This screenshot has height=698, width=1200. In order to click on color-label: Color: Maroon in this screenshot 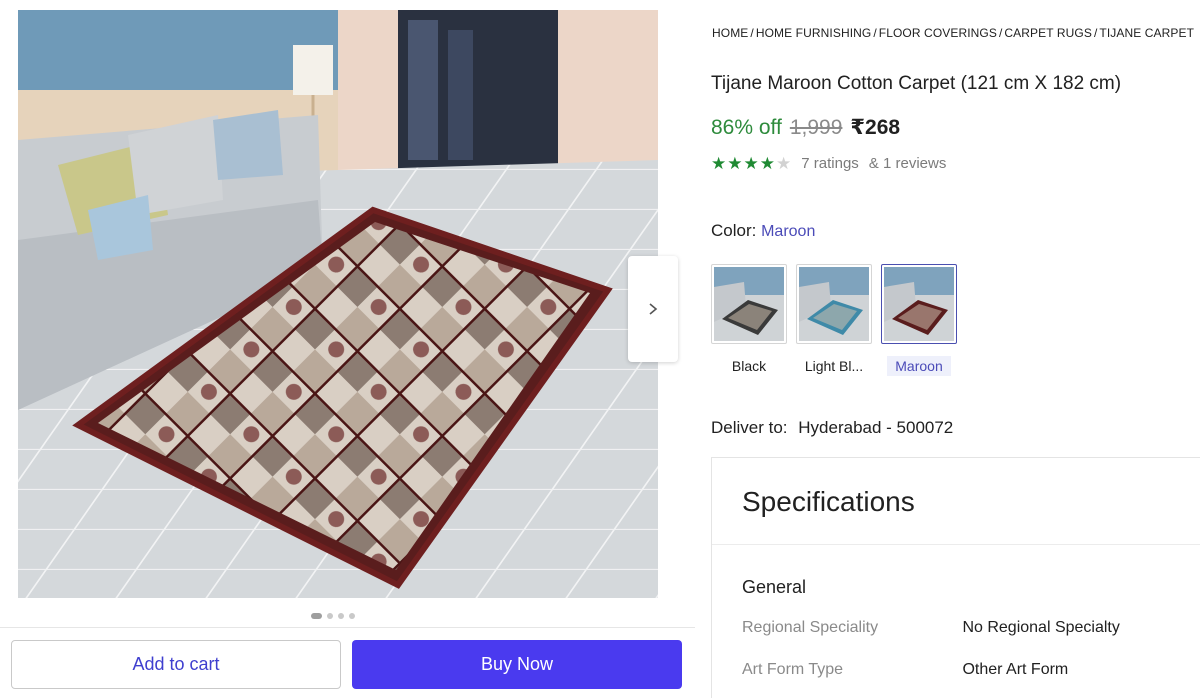, I will do `click(763, 231)`.